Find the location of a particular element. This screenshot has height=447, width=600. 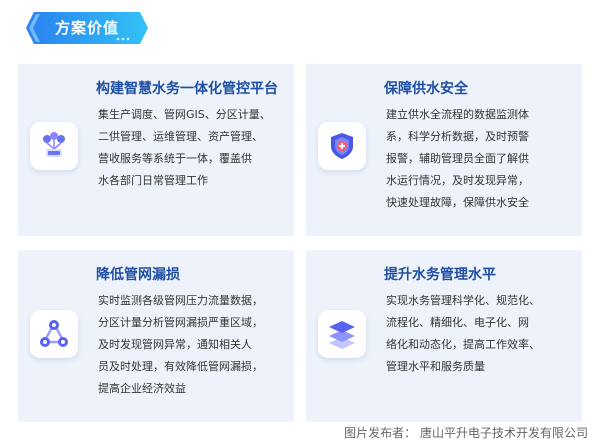

desc-line: 营收服务等系统于一体，覆盖供 is located at coordinates (175, 158).